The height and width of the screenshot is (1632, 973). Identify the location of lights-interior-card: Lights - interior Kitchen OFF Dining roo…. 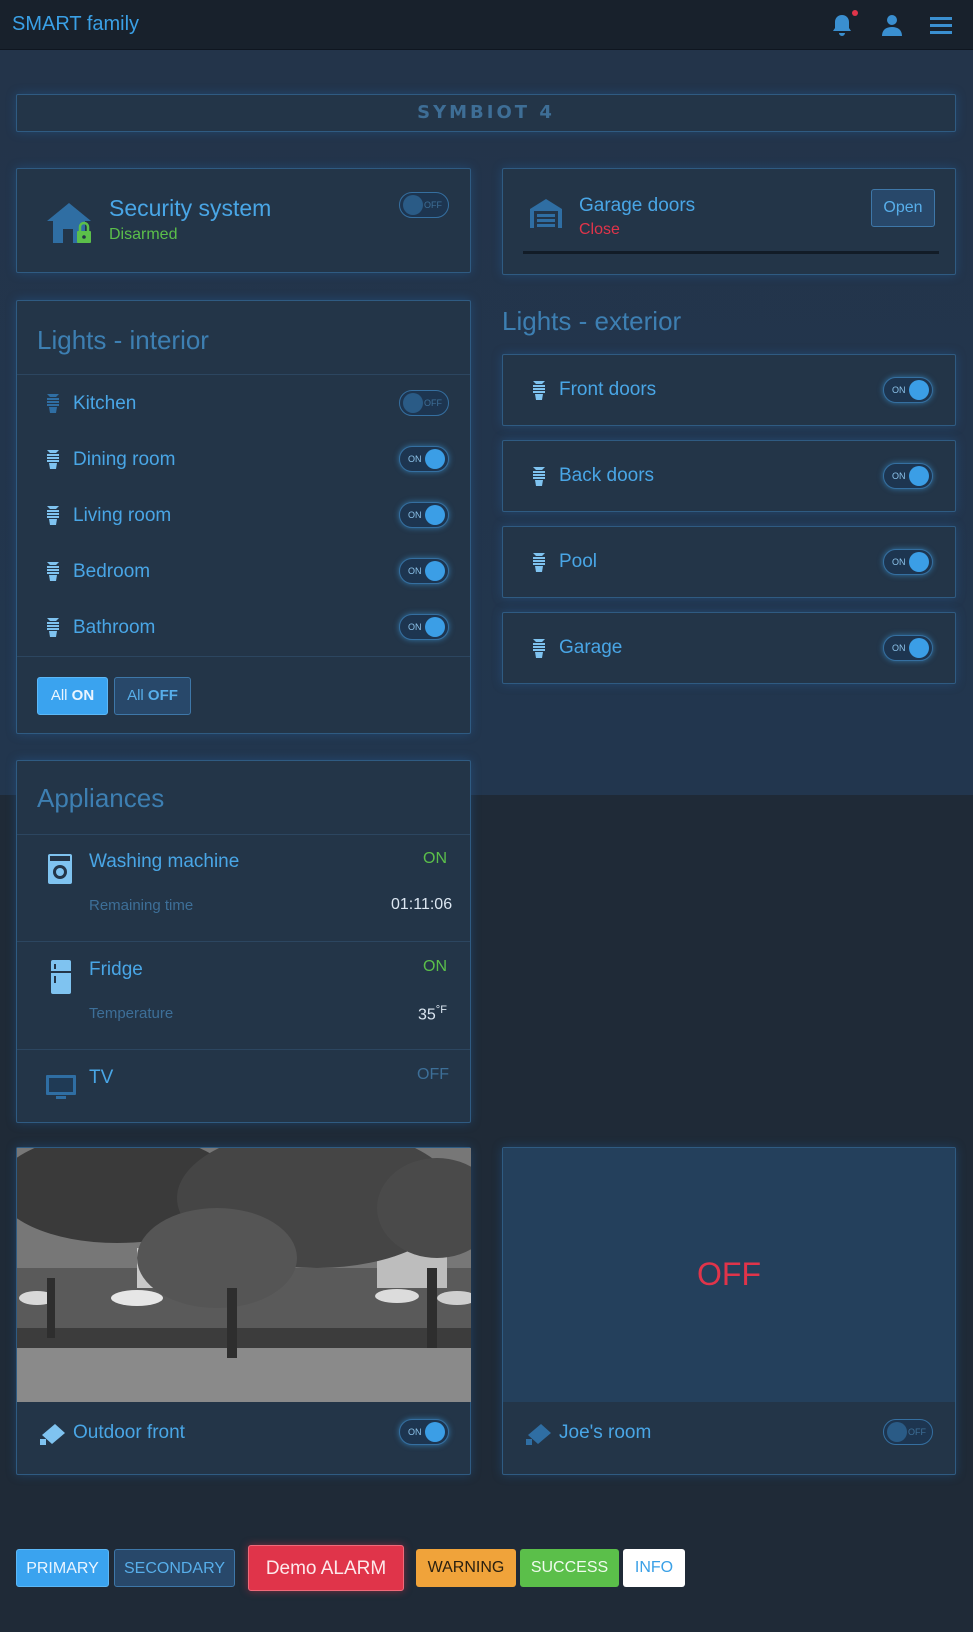
(243, 517).